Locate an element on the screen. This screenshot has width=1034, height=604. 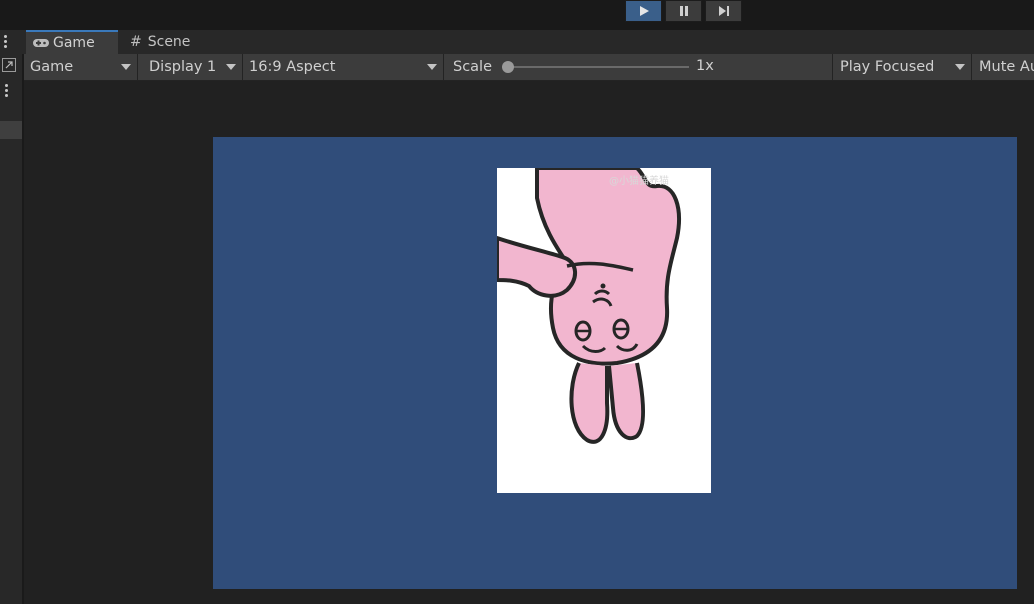
left-panel-header is located at coordinates (11, 42).